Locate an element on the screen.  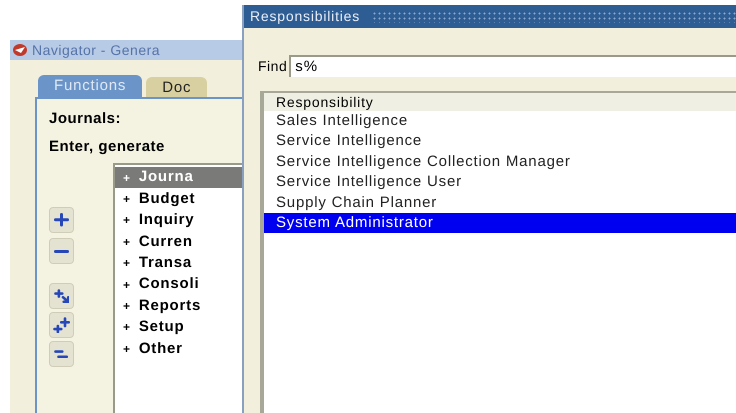
collapse-icon is located at coordinates (61, 251).